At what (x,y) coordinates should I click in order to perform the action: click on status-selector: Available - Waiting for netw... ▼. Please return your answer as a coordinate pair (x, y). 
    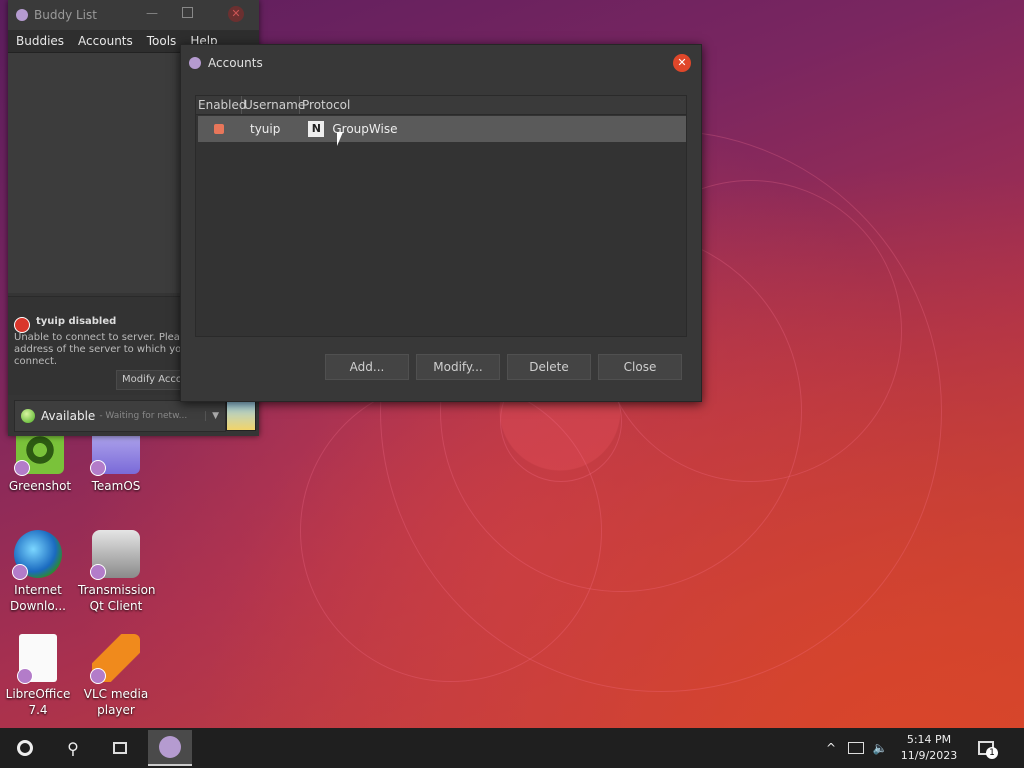
    Looking at the image, I should click on (120, 416).